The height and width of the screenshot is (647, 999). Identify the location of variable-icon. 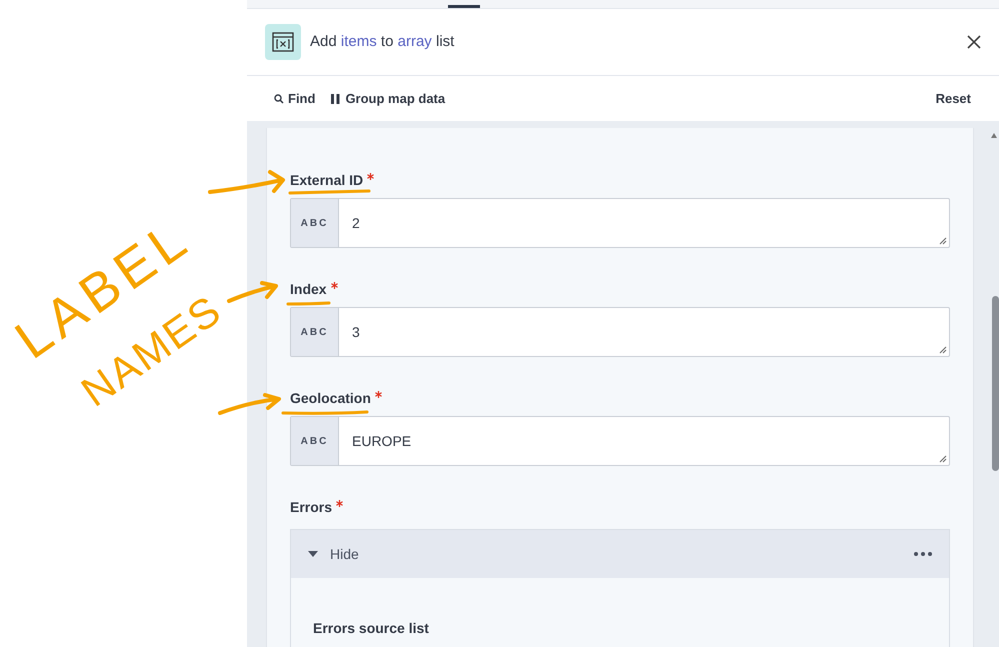
(283, 42).